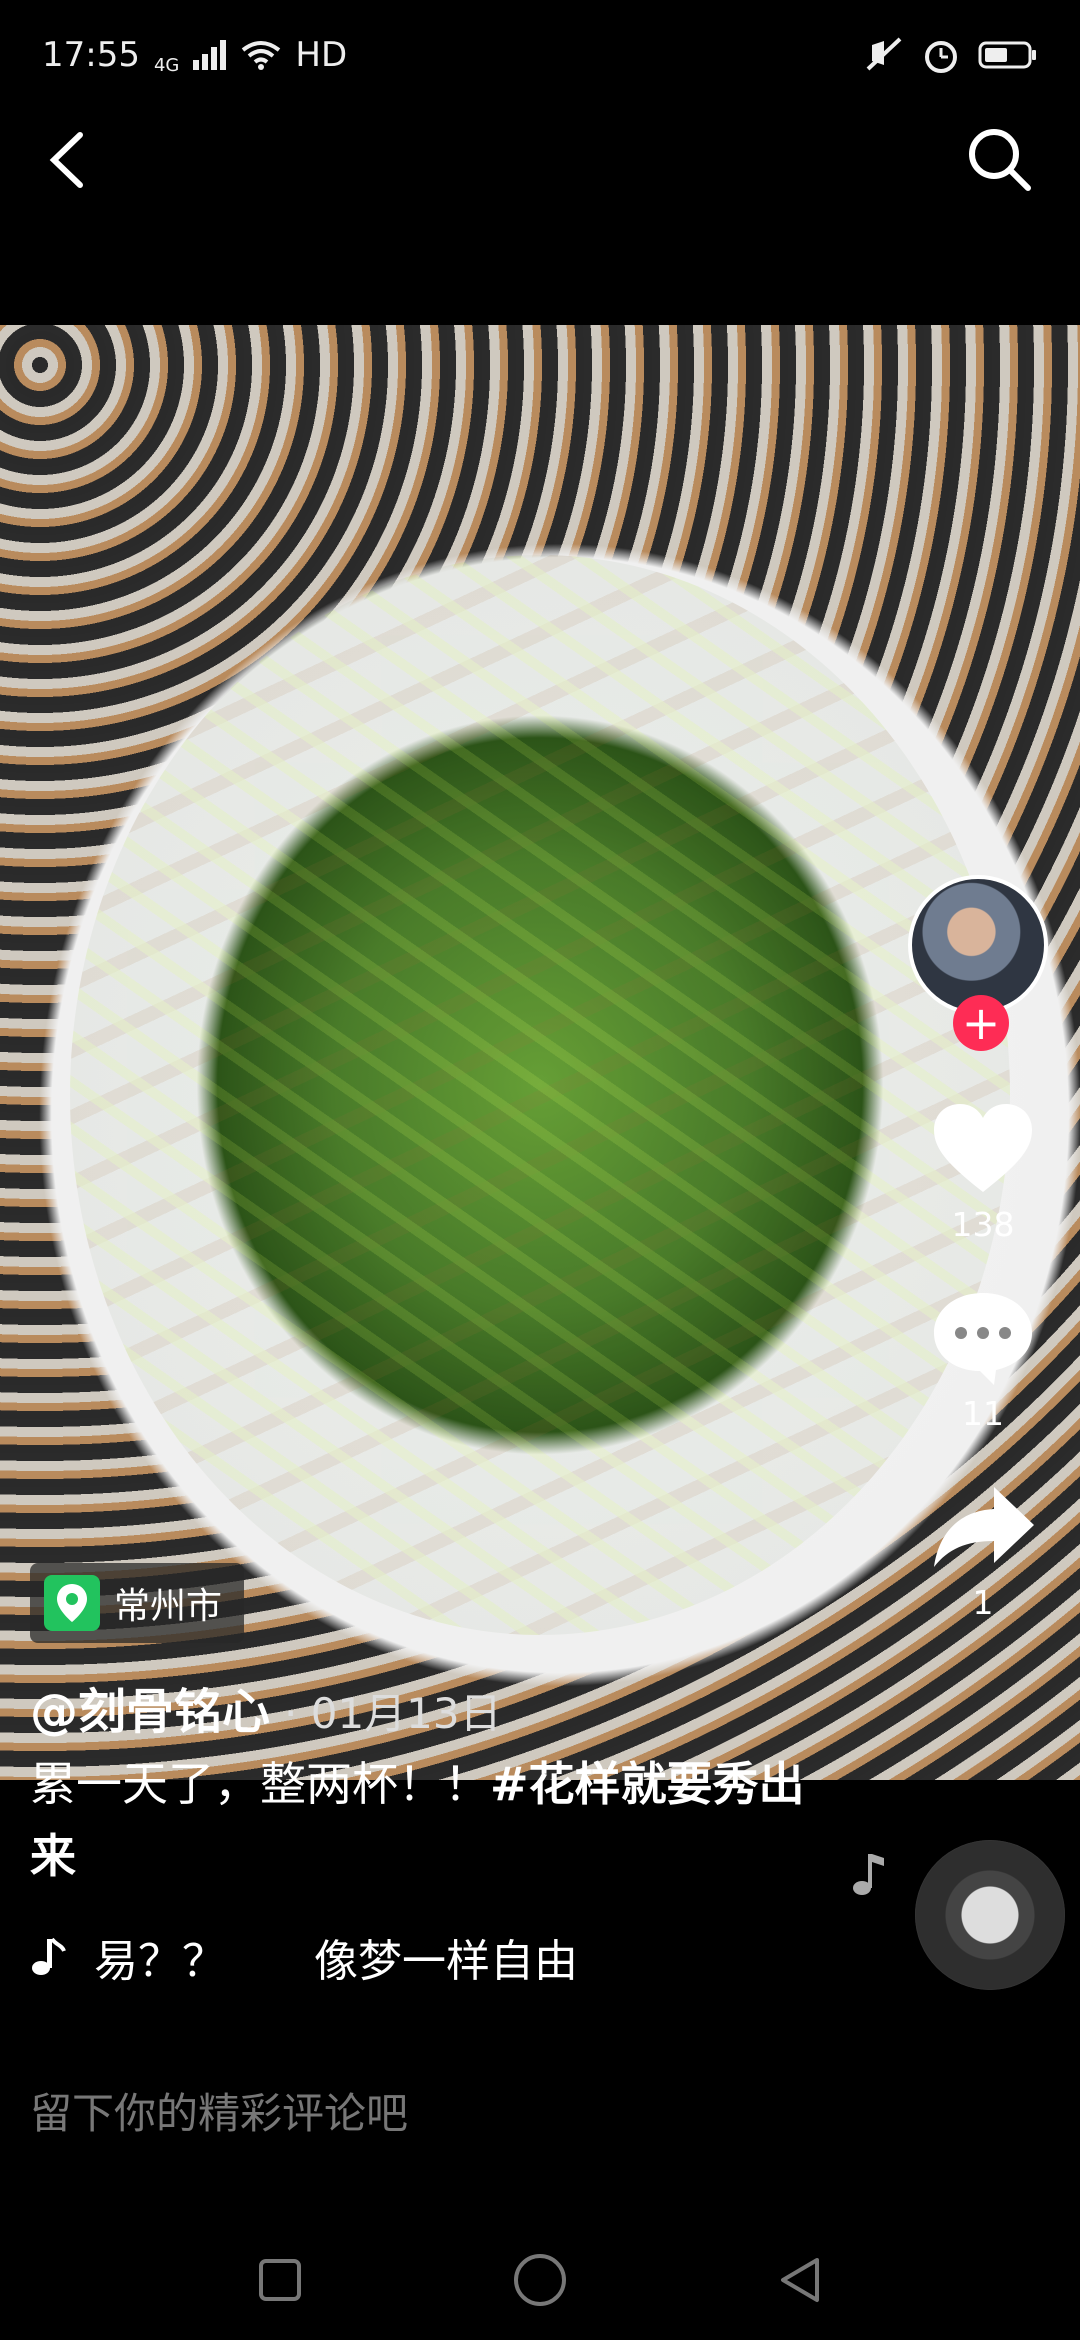 This screenshot has width=1080, height=2340. I want to click on status-time: 17:55, so click(91, 55).